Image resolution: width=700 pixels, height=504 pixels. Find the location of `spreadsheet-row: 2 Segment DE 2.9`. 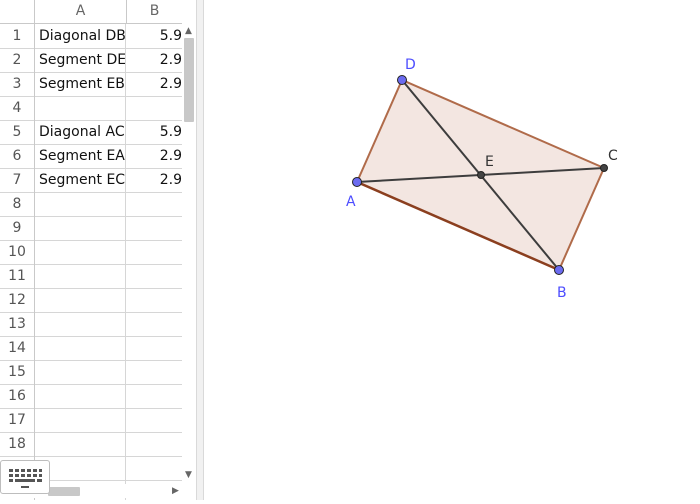

spreadsheet-row: 2 Segment DE 2.9 is located at coordinates (91, 60).